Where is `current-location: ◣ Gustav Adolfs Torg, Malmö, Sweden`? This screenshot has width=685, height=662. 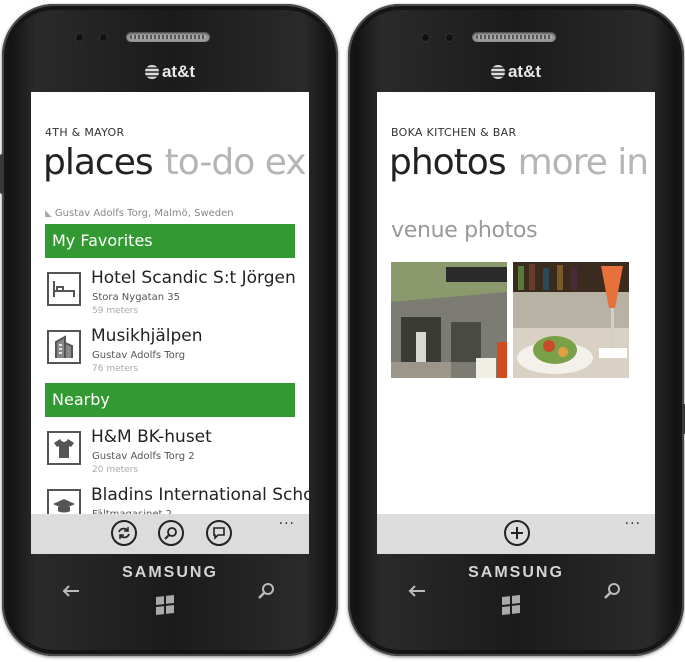
current-location: ◣ Gustav Adolfs Torg, Malmö, Sweden is located at coordinates (139, 213).